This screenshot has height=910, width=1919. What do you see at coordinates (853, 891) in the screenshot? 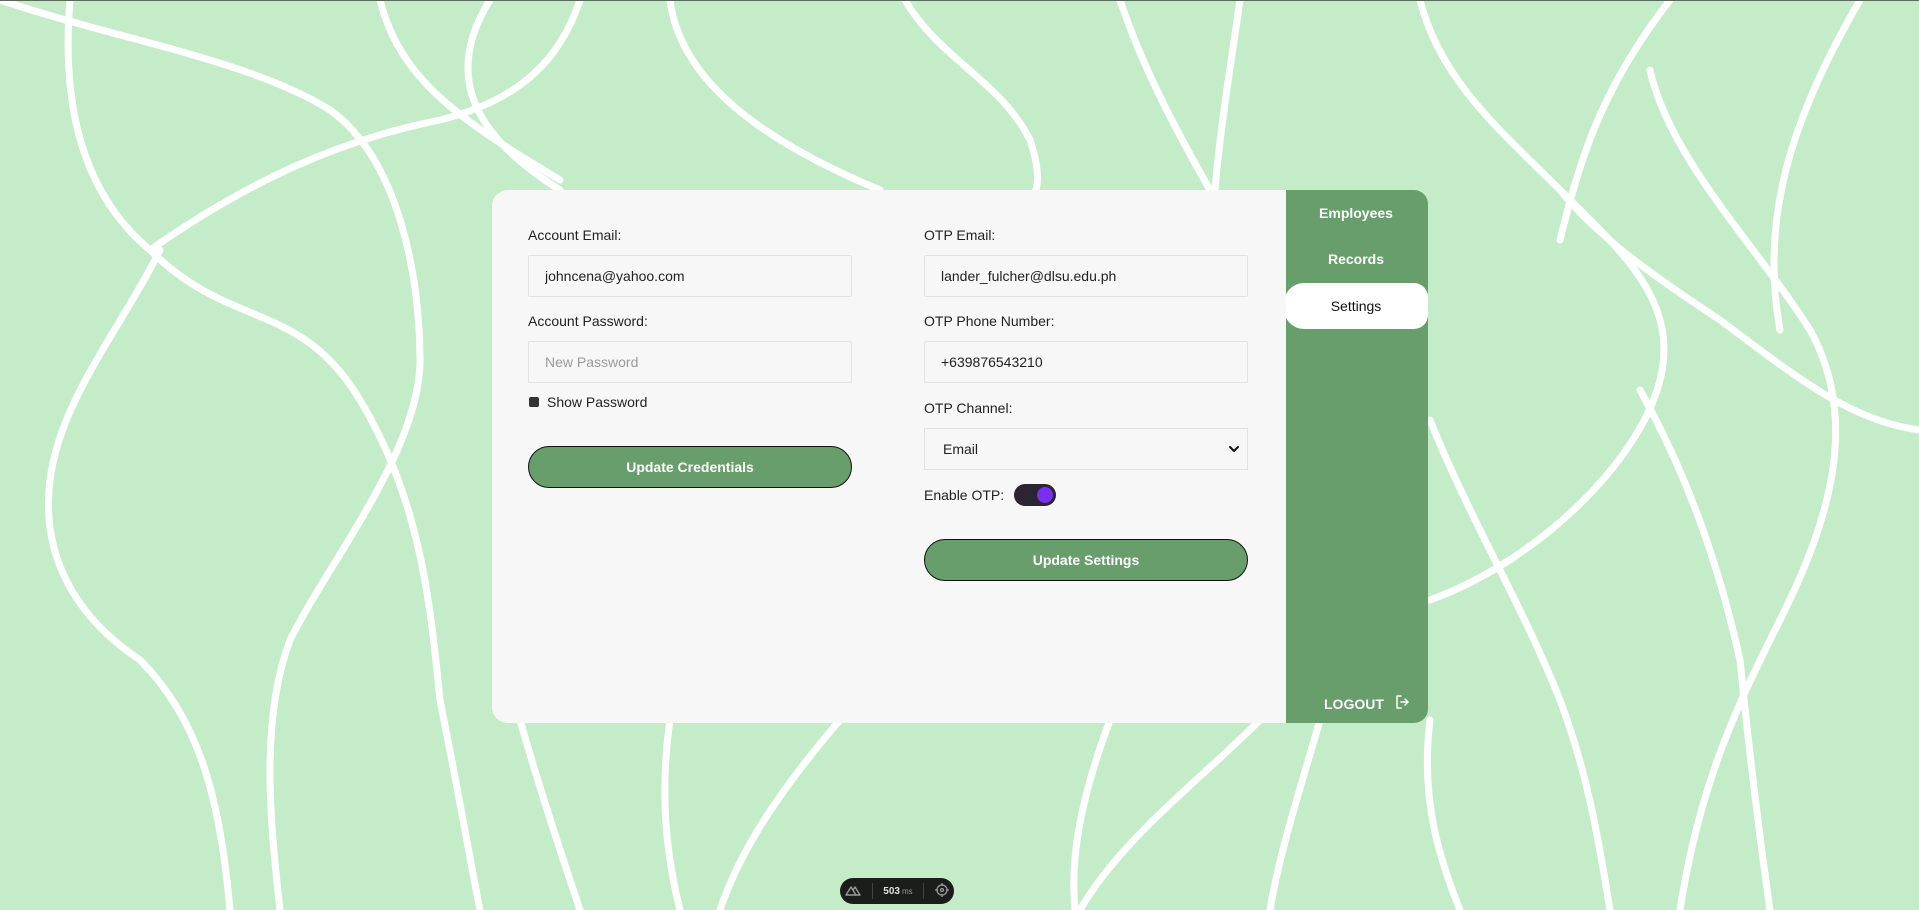
I see `nuxt-logo-icon` at bounding box center [853, 891].